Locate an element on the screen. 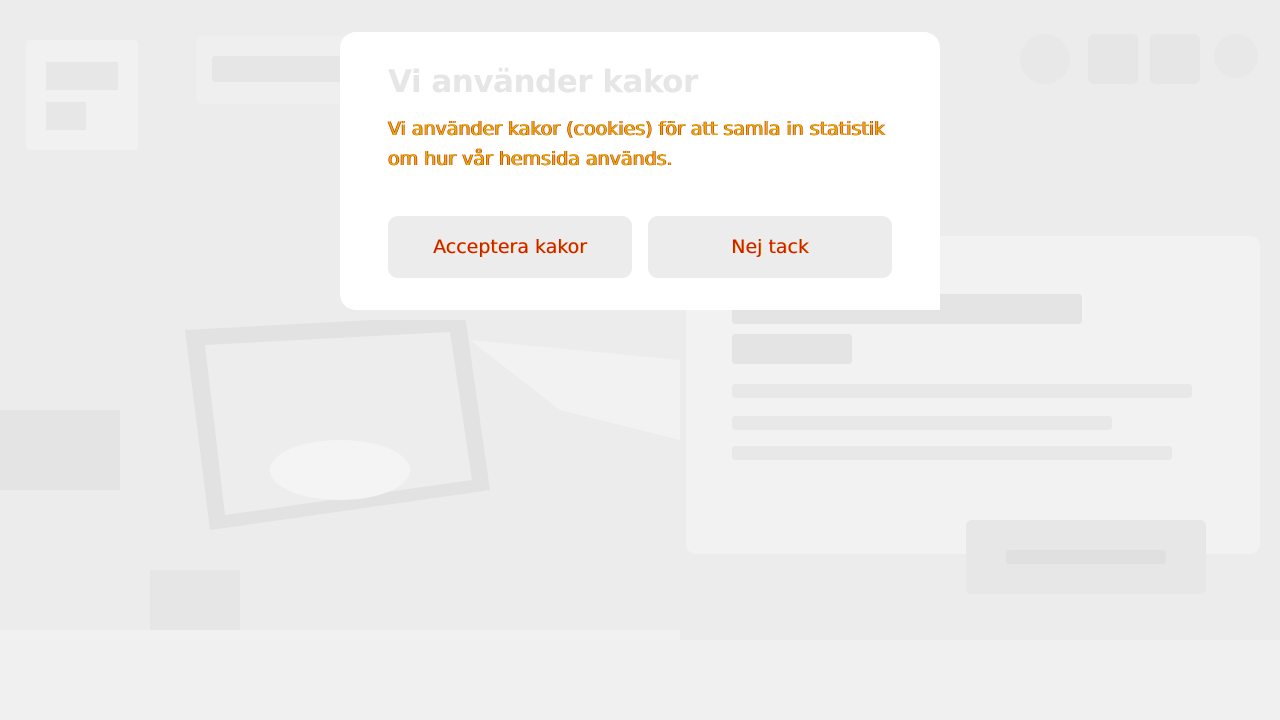  background-user-icon is located at coordinates (1045, 59).